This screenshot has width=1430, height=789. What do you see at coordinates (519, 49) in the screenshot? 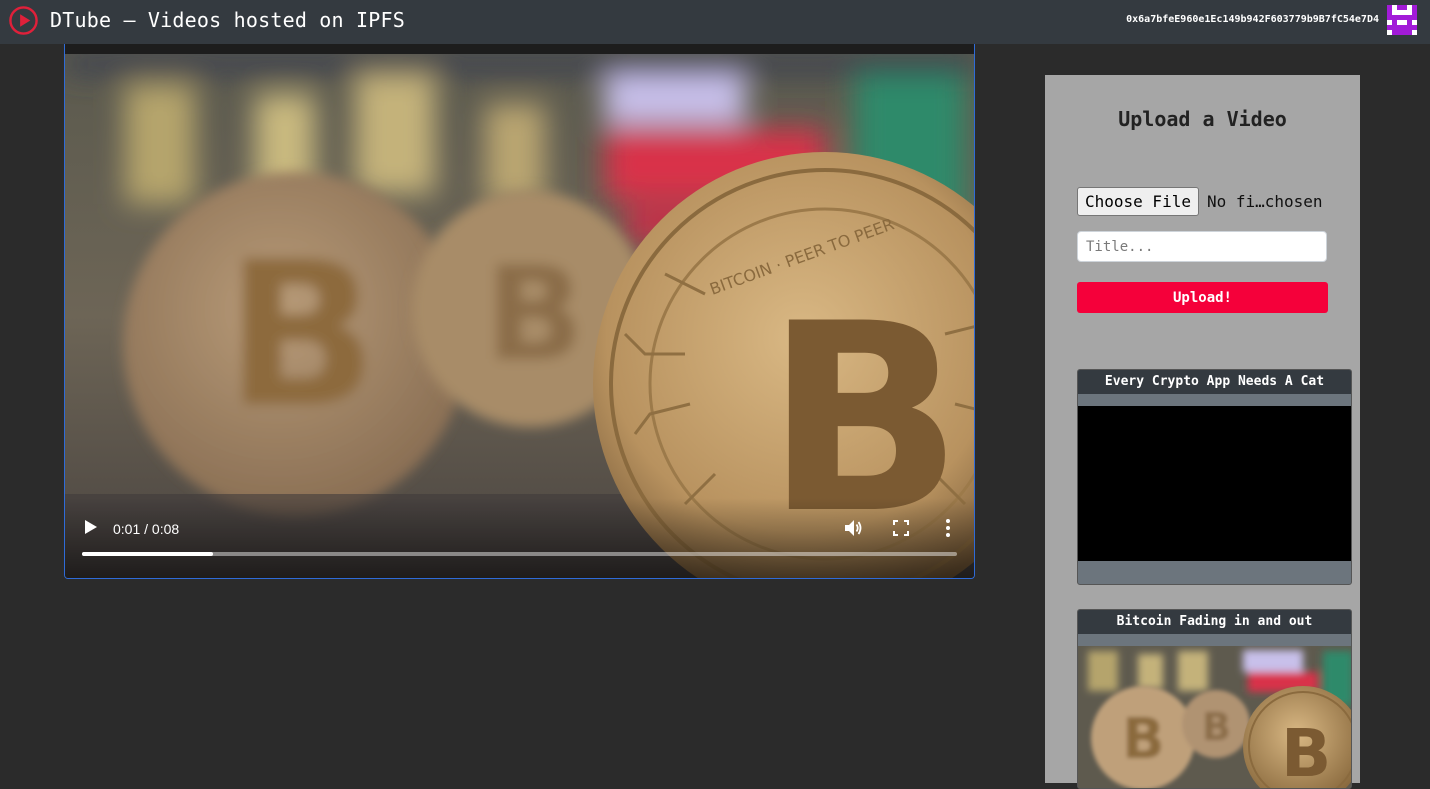
I see `player-letterbox` at bounding box center [519, 49].